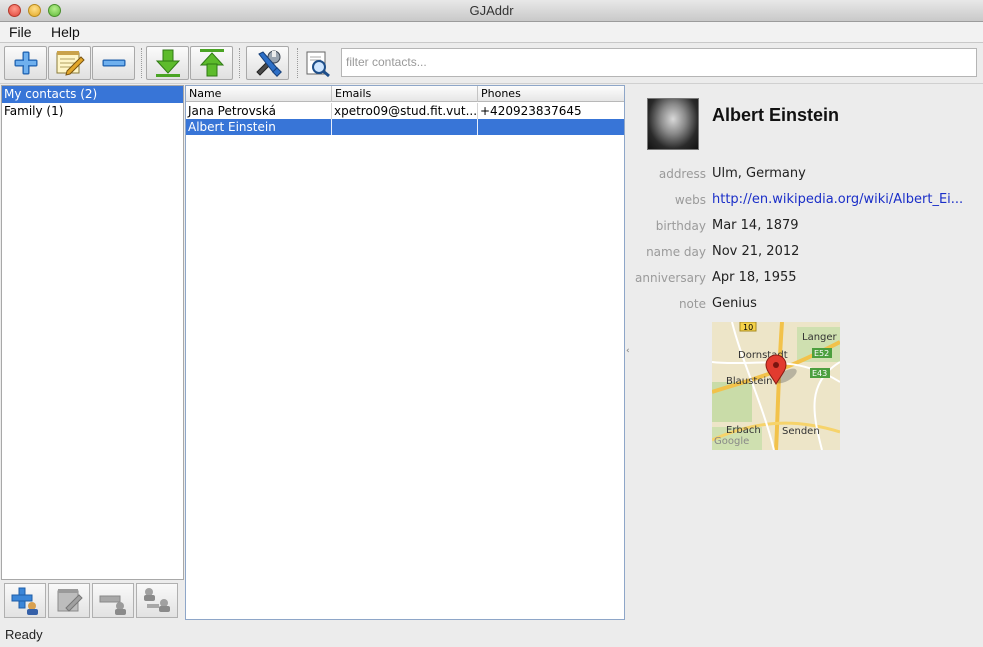 This screenshot has height=647, width=983. What do you see at coordinates (731, 441) in the screenshot?
I see `map-label-google: Google` at bounding box center [731, 441].